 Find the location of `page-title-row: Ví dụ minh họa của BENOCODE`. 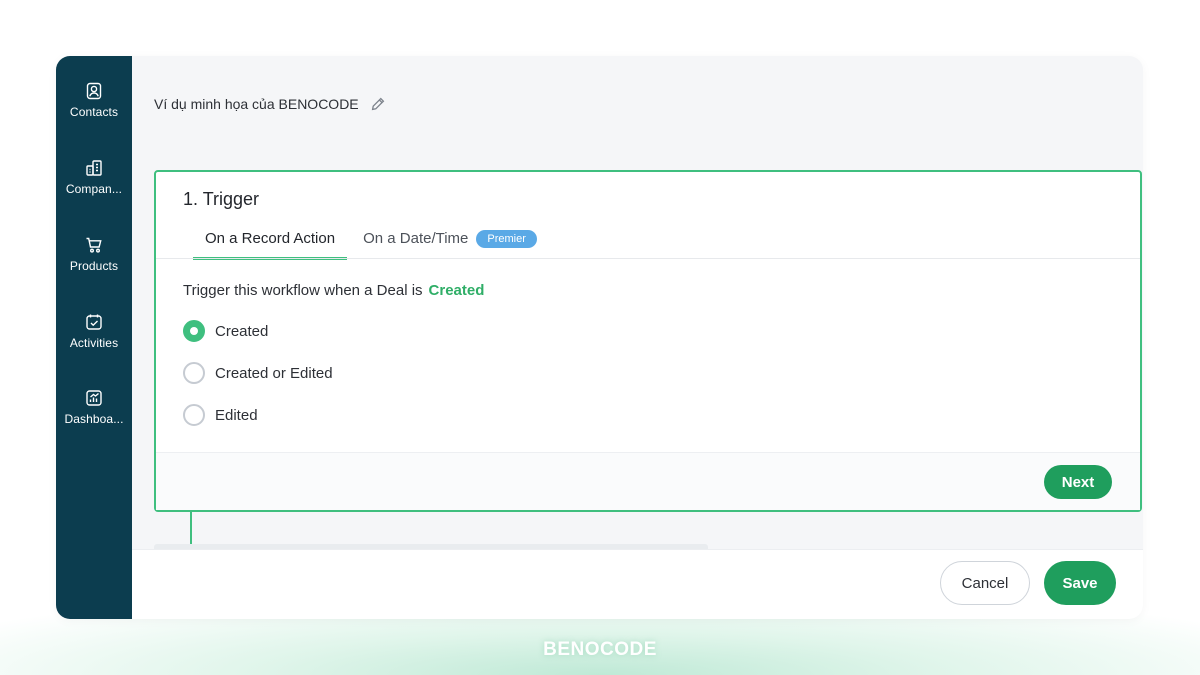

page-title-row: Ví dụ minh họa của BENOCODE is located at coordinates (270, 104).